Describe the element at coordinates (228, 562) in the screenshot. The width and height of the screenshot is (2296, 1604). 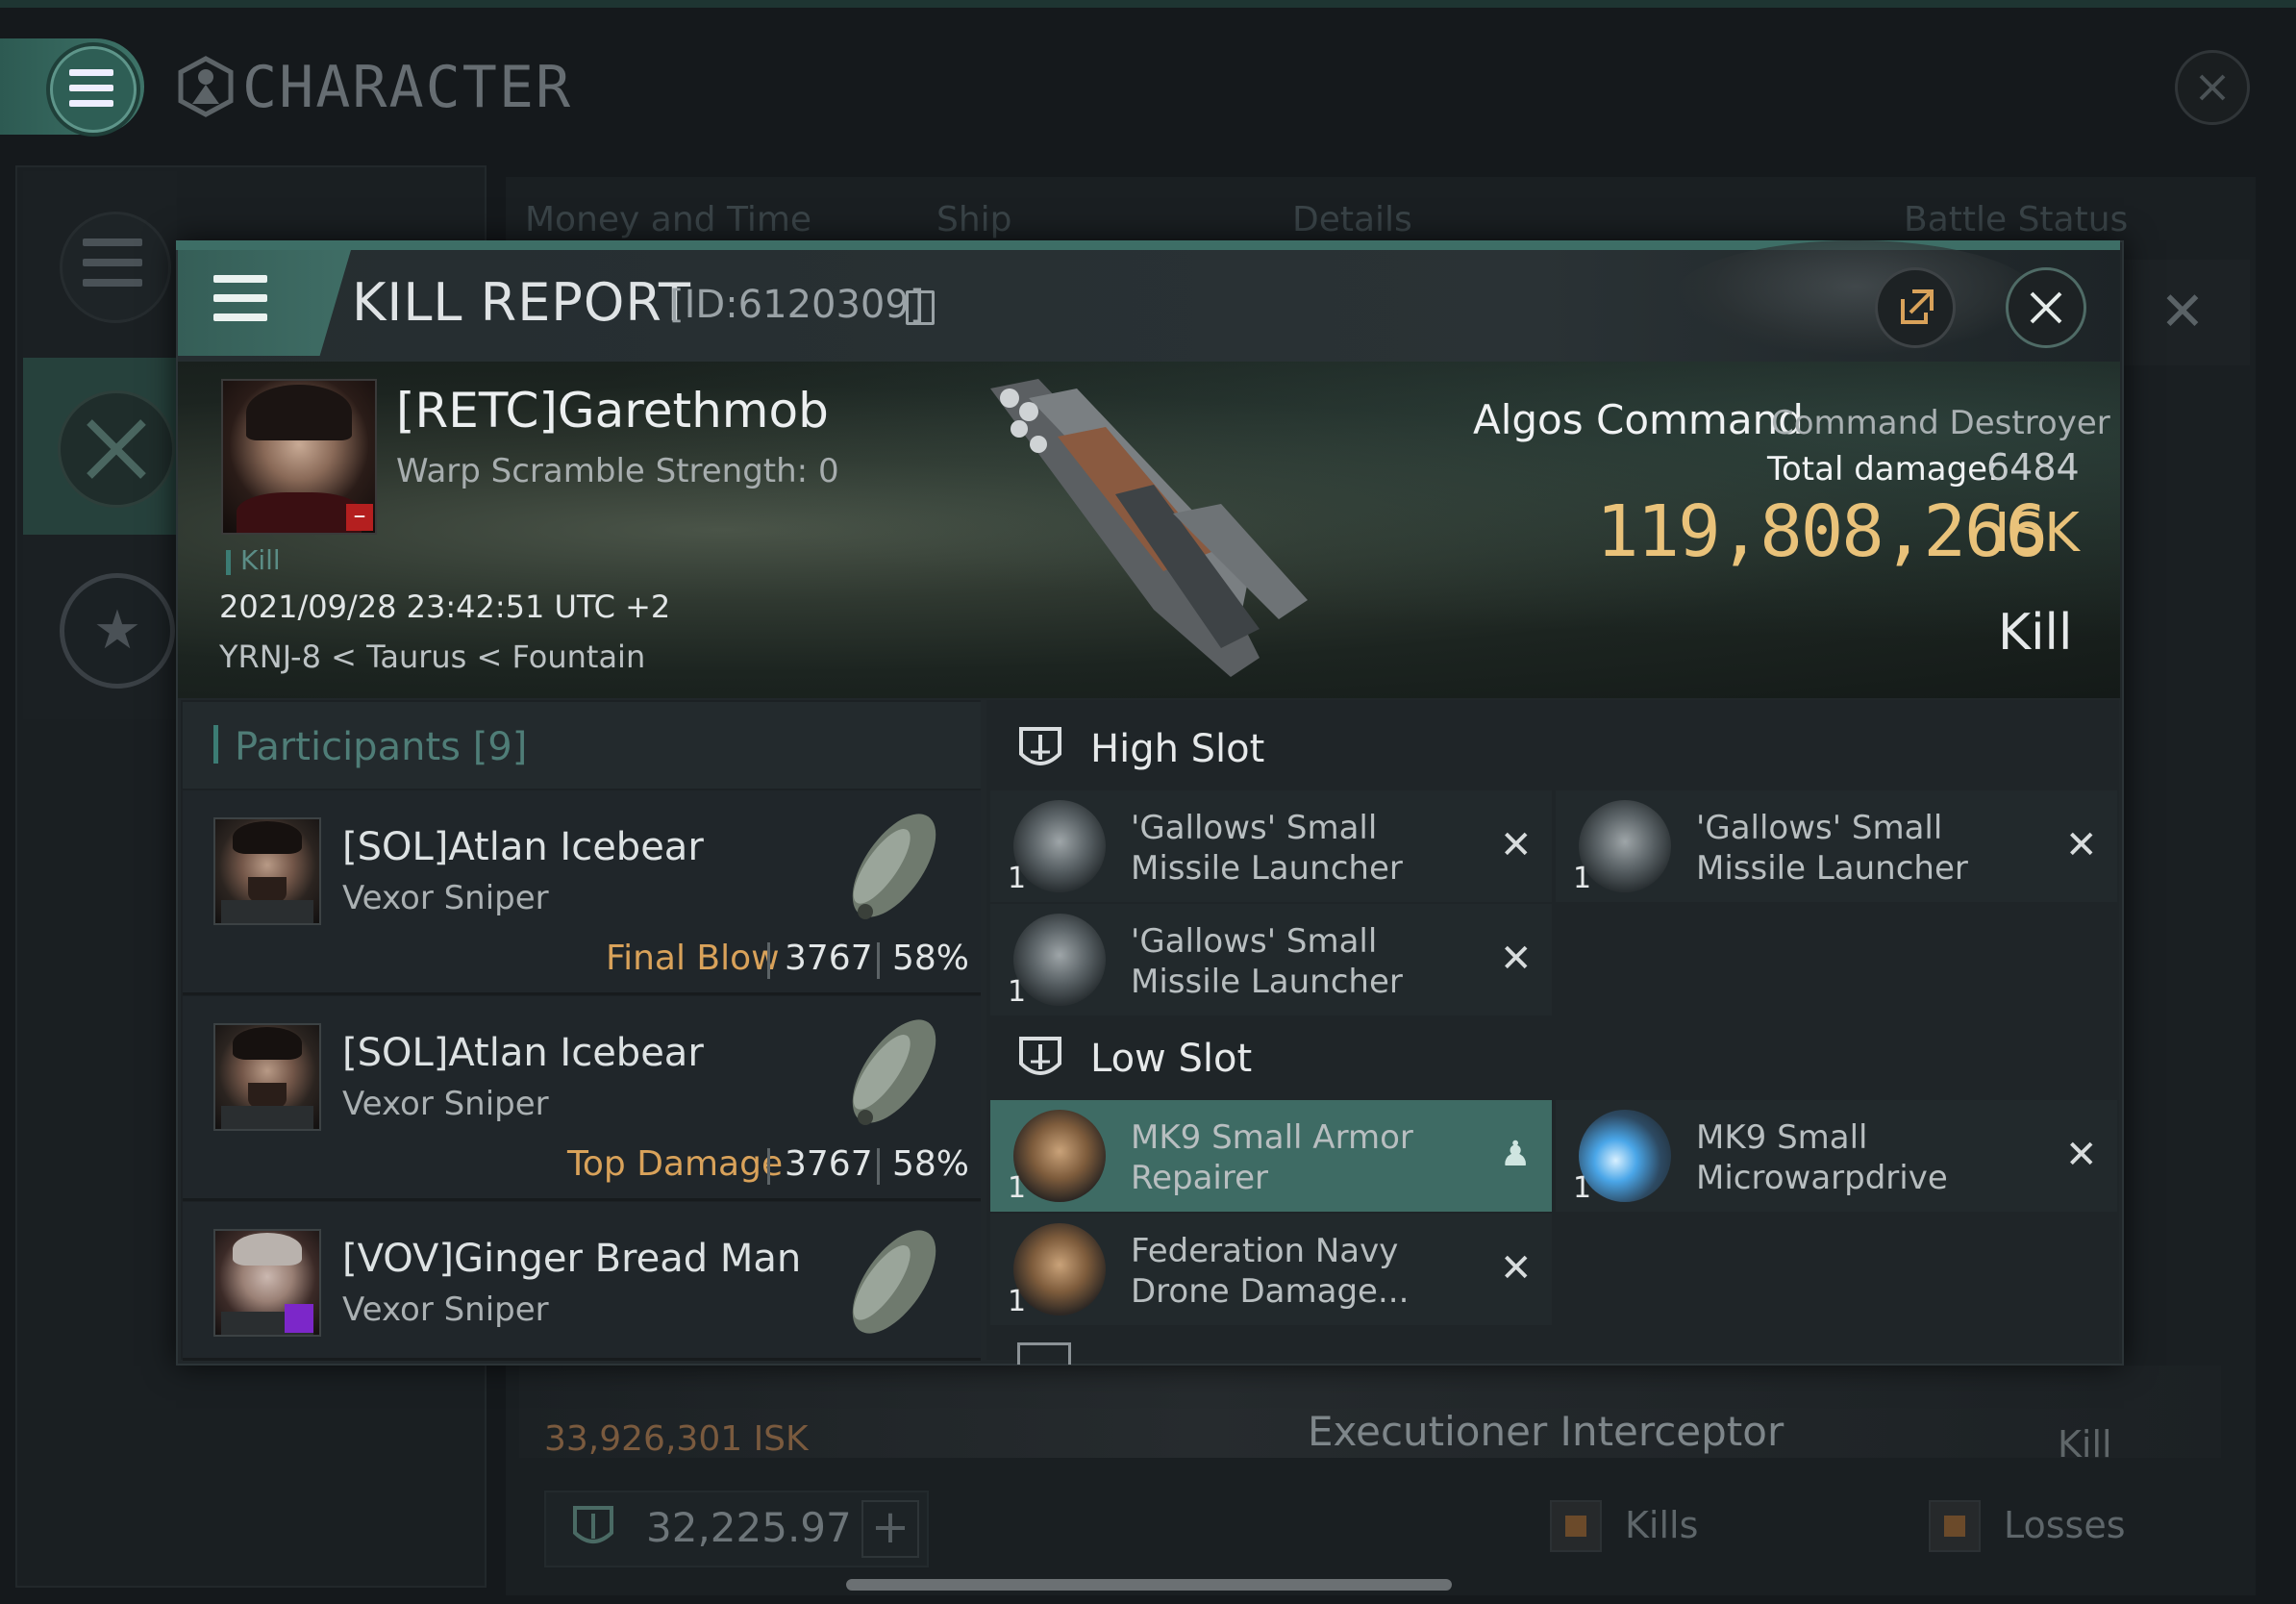
I see `kill-tag-marker` at that location.